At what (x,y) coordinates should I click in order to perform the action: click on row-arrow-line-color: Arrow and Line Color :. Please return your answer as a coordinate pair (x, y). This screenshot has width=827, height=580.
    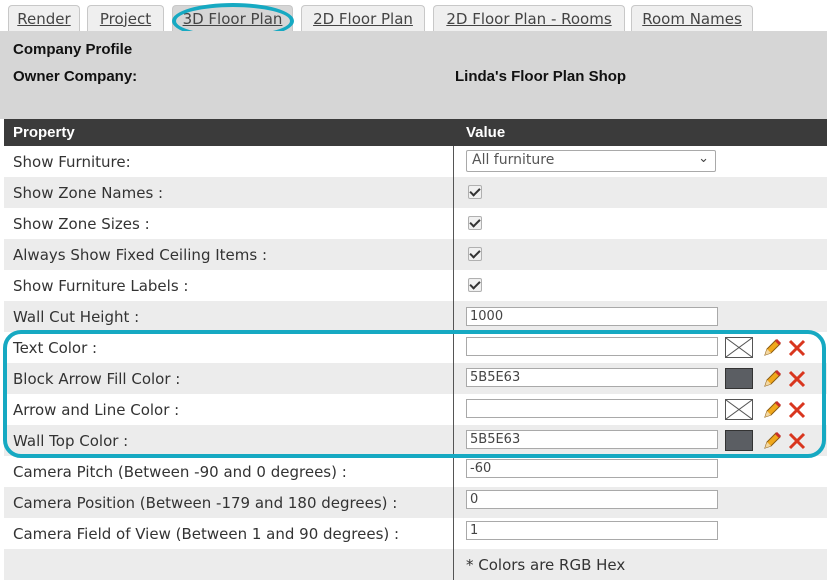
    Looking at the image, I should click on (415, 409).